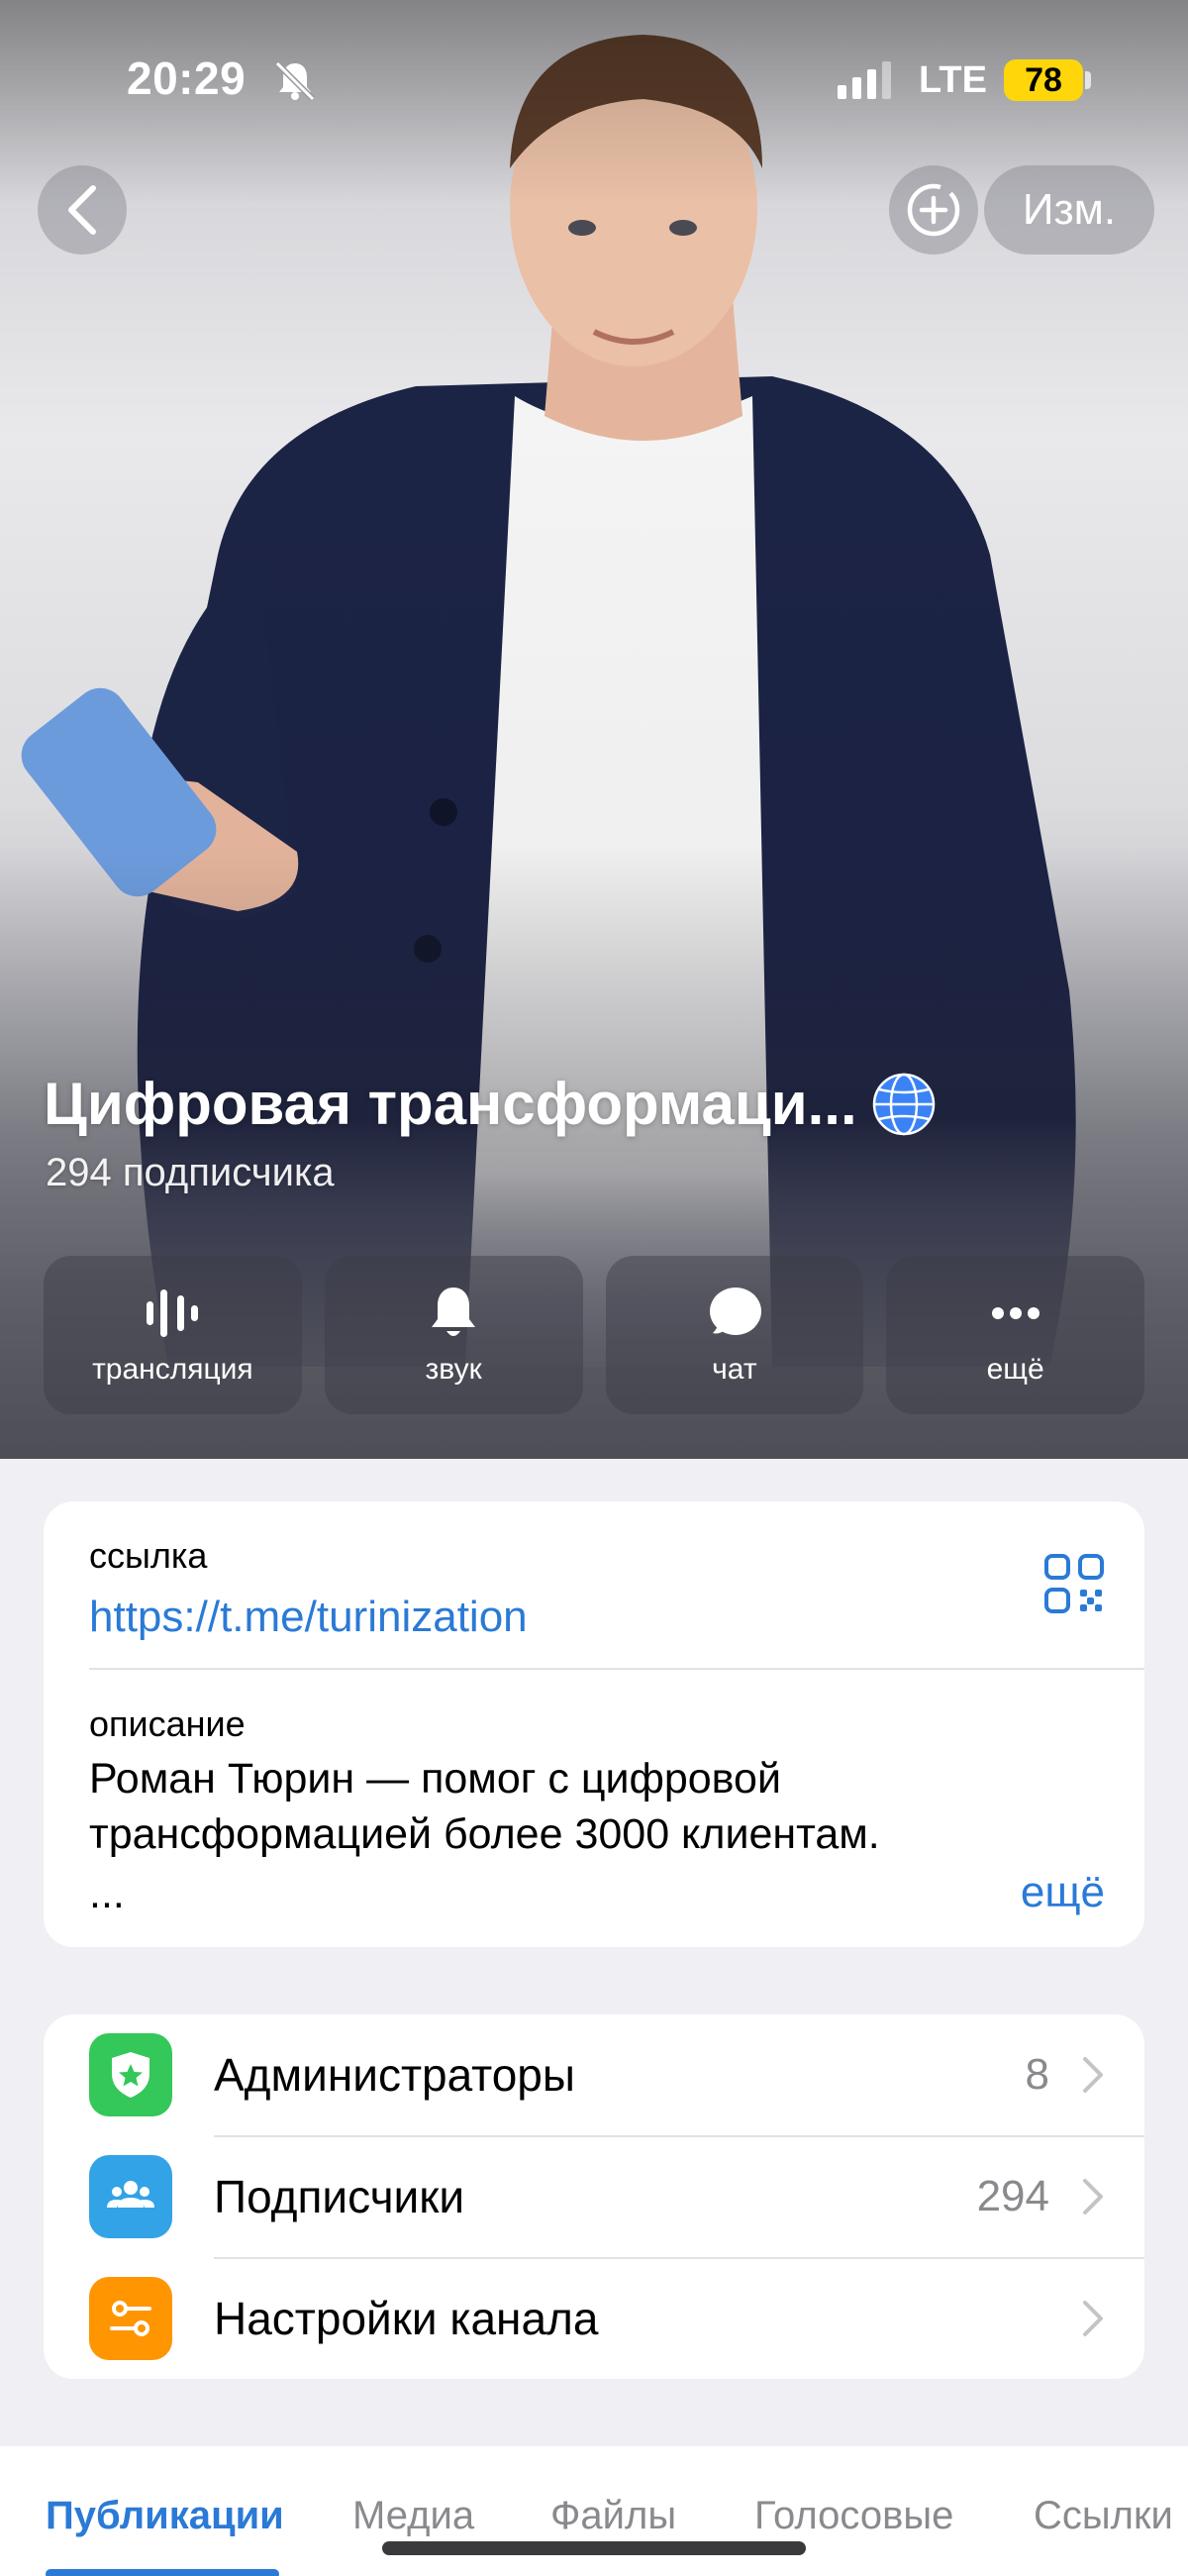 The width and height of the screenshot is (1188, 2576). I want to click on chat-button: чат, so click(734, 1335).